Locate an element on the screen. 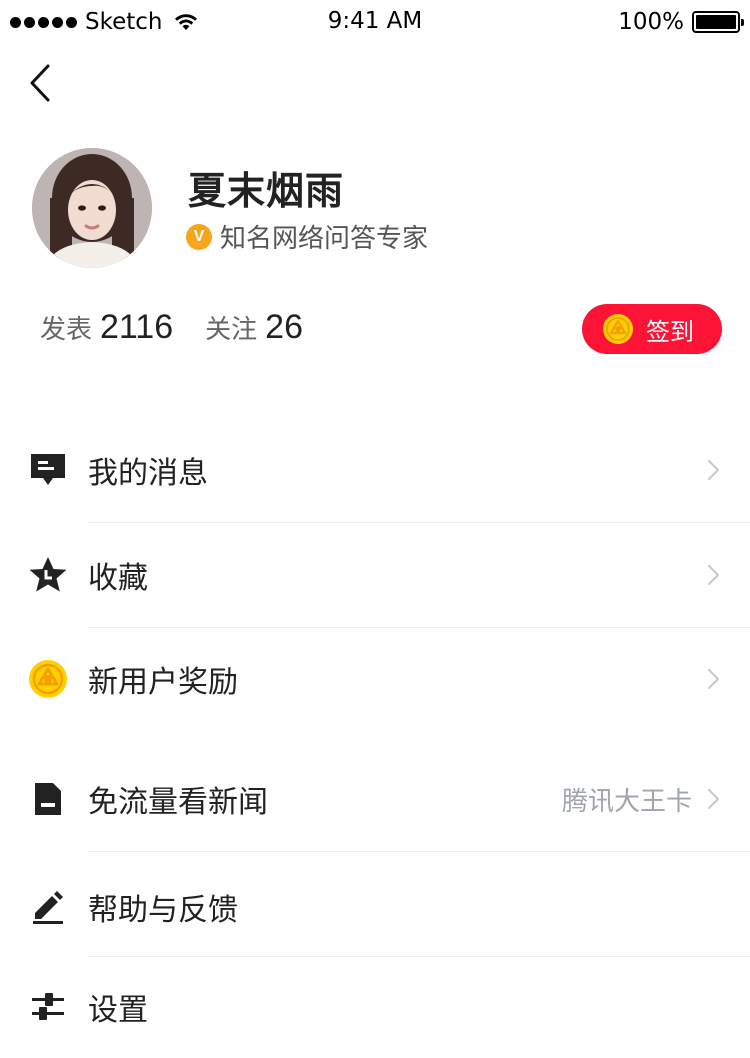 The image size is (750, 1058). avatar-portrait-icon is located at coordinates (92, 208).